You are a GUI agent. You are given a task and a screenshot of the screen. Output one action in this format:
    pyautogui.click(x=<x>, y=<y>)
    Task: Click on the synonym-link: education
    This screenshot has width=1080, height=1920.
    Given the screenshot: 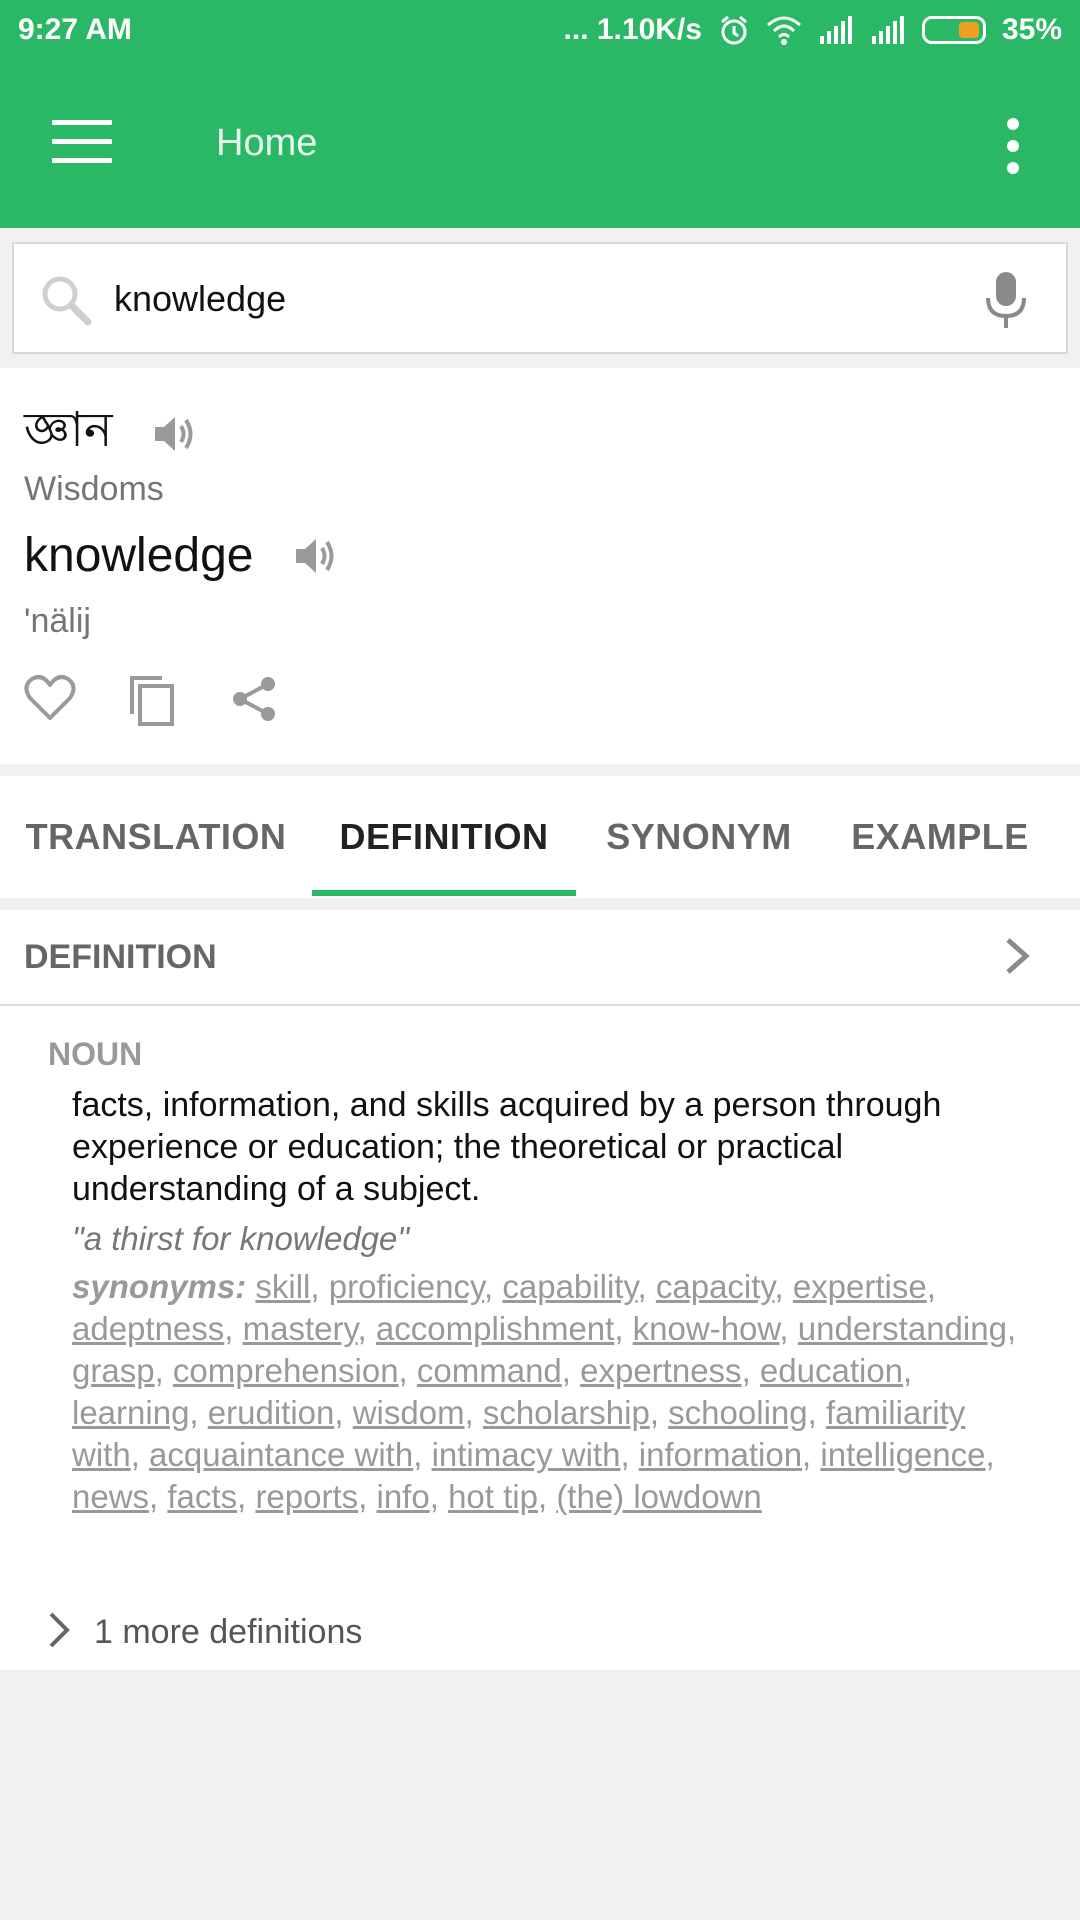 What is the action you would take?
    pyautogui.click(x=831, y=1370)
    